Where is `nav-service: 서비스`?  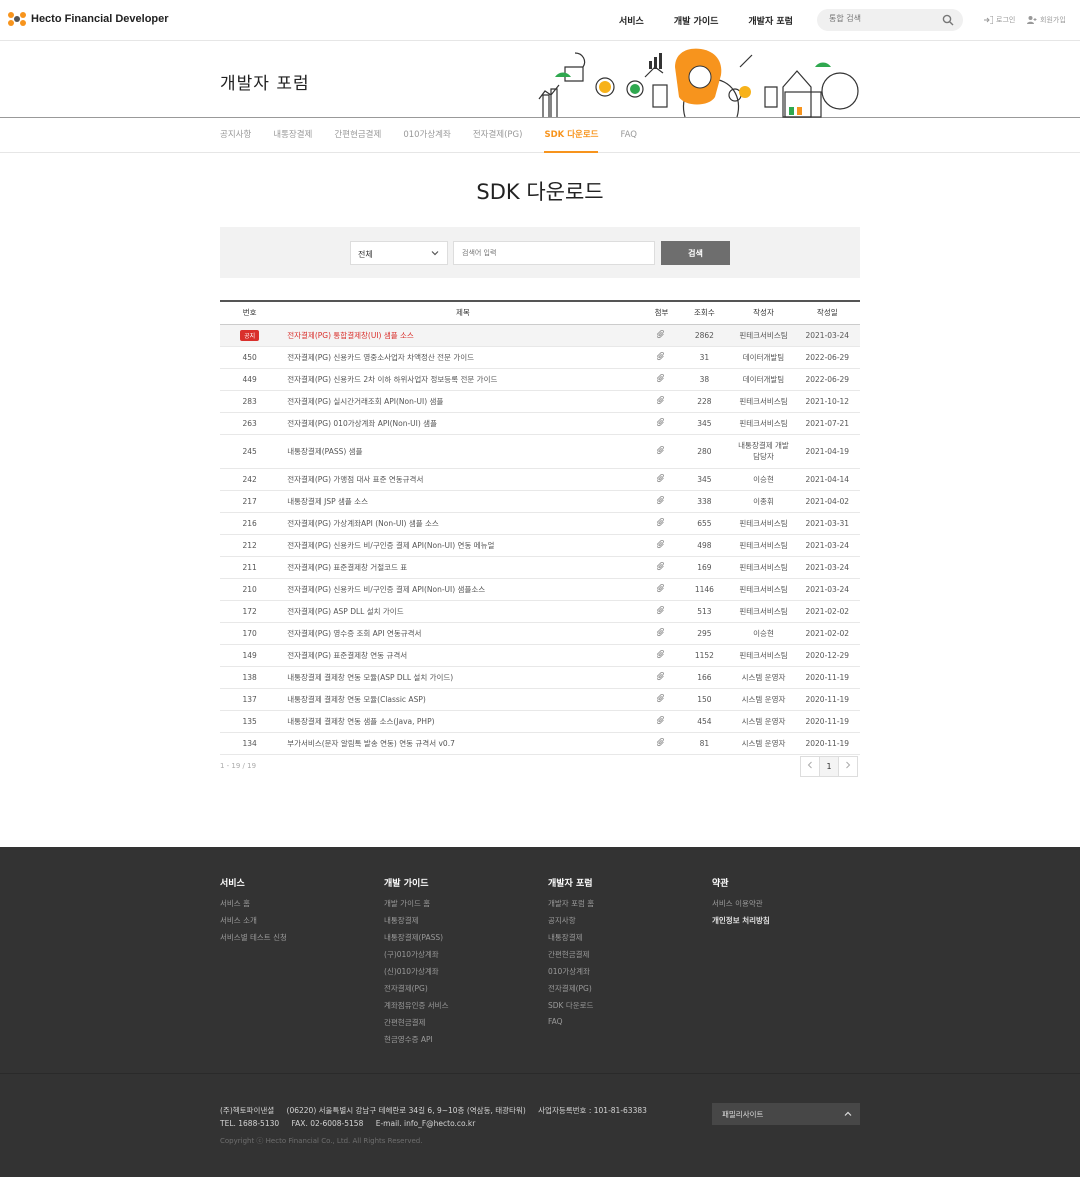 nav-service: 서비스 is located at coordinates (631, 20).